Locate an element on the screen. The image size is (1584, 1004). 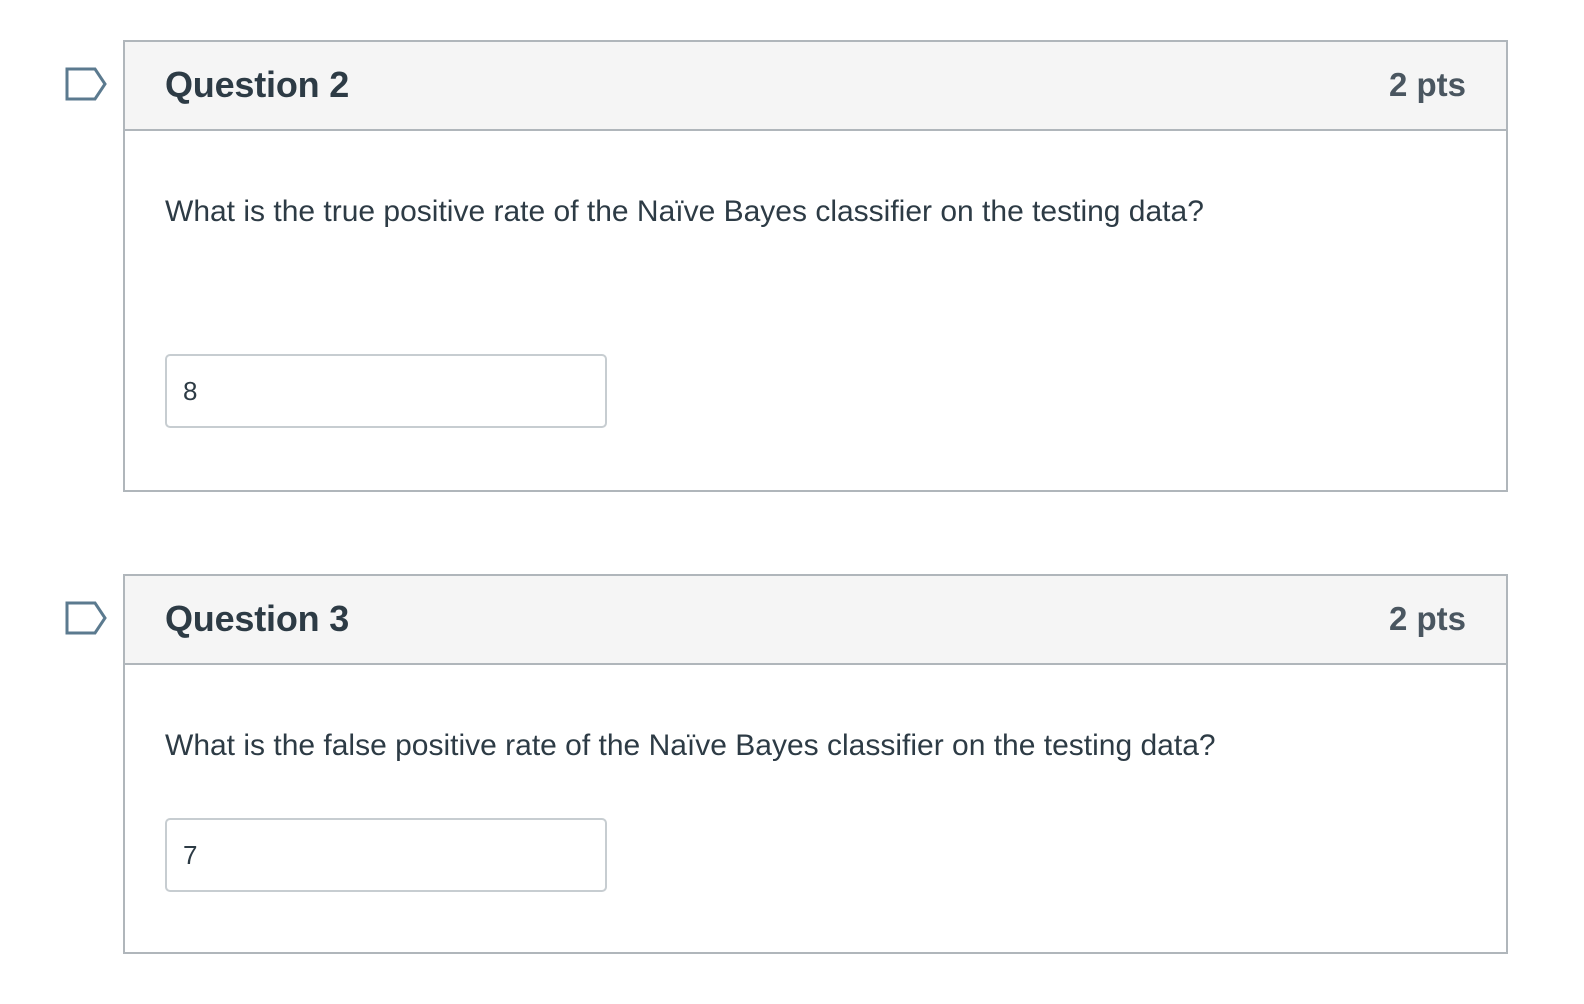
question-title: Question 2 is located at coordinates (257, 84).